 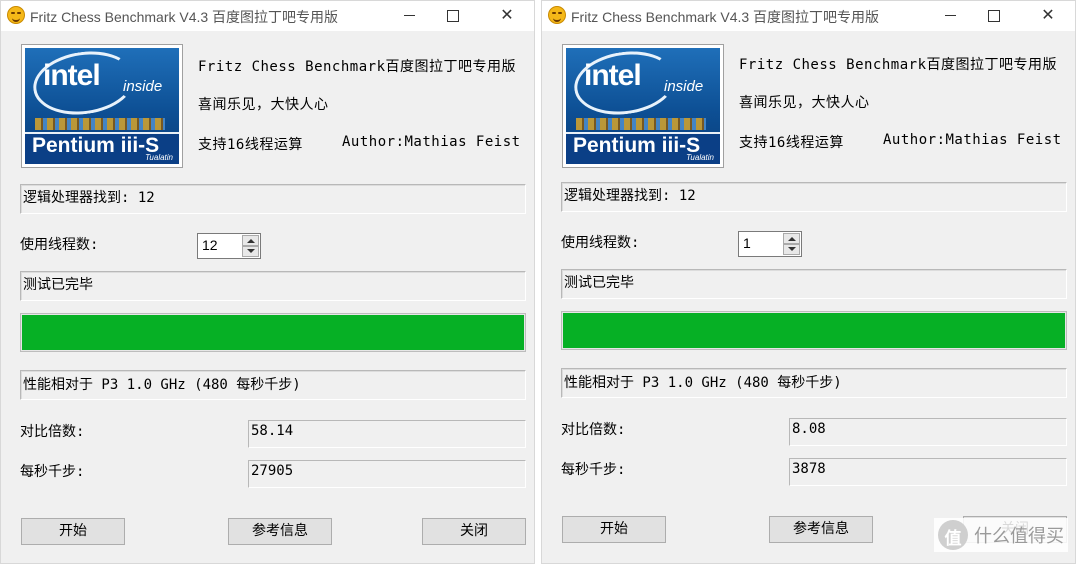 What do you see at coordinates (272, 471) in the screenshot?
I see `kns-value: 27905` at bounding box center [272, 471].